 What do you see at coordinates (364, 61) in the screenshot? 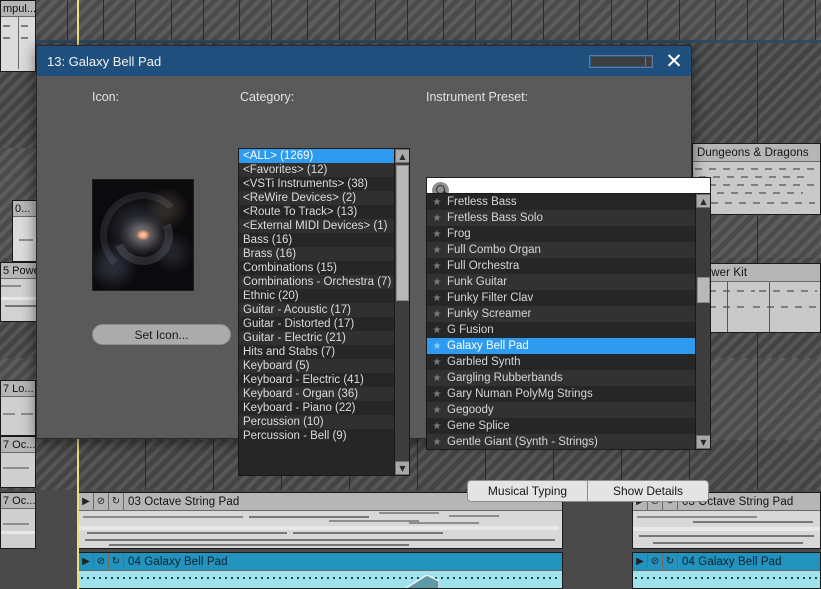
I see `dialog-titlebar: 13: Galaxy Bell Pad ✕` at bounding box center [364, 61].